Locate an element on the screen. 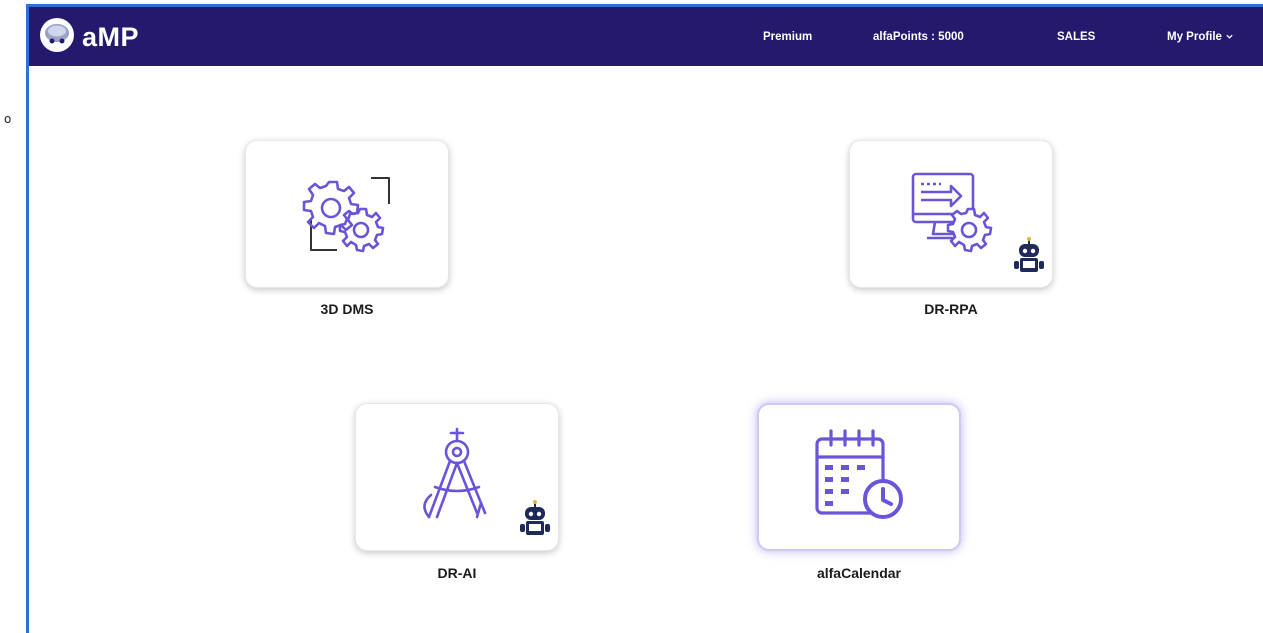  compass-icon is located at coordinates (457, 477).